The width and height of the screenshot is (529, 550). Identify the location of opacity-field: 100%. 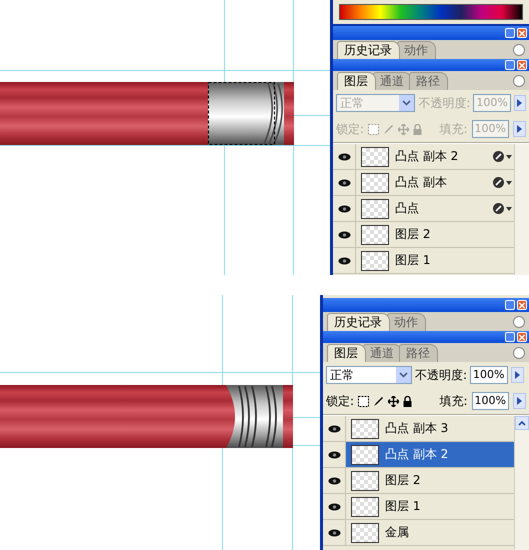
(489, 375).